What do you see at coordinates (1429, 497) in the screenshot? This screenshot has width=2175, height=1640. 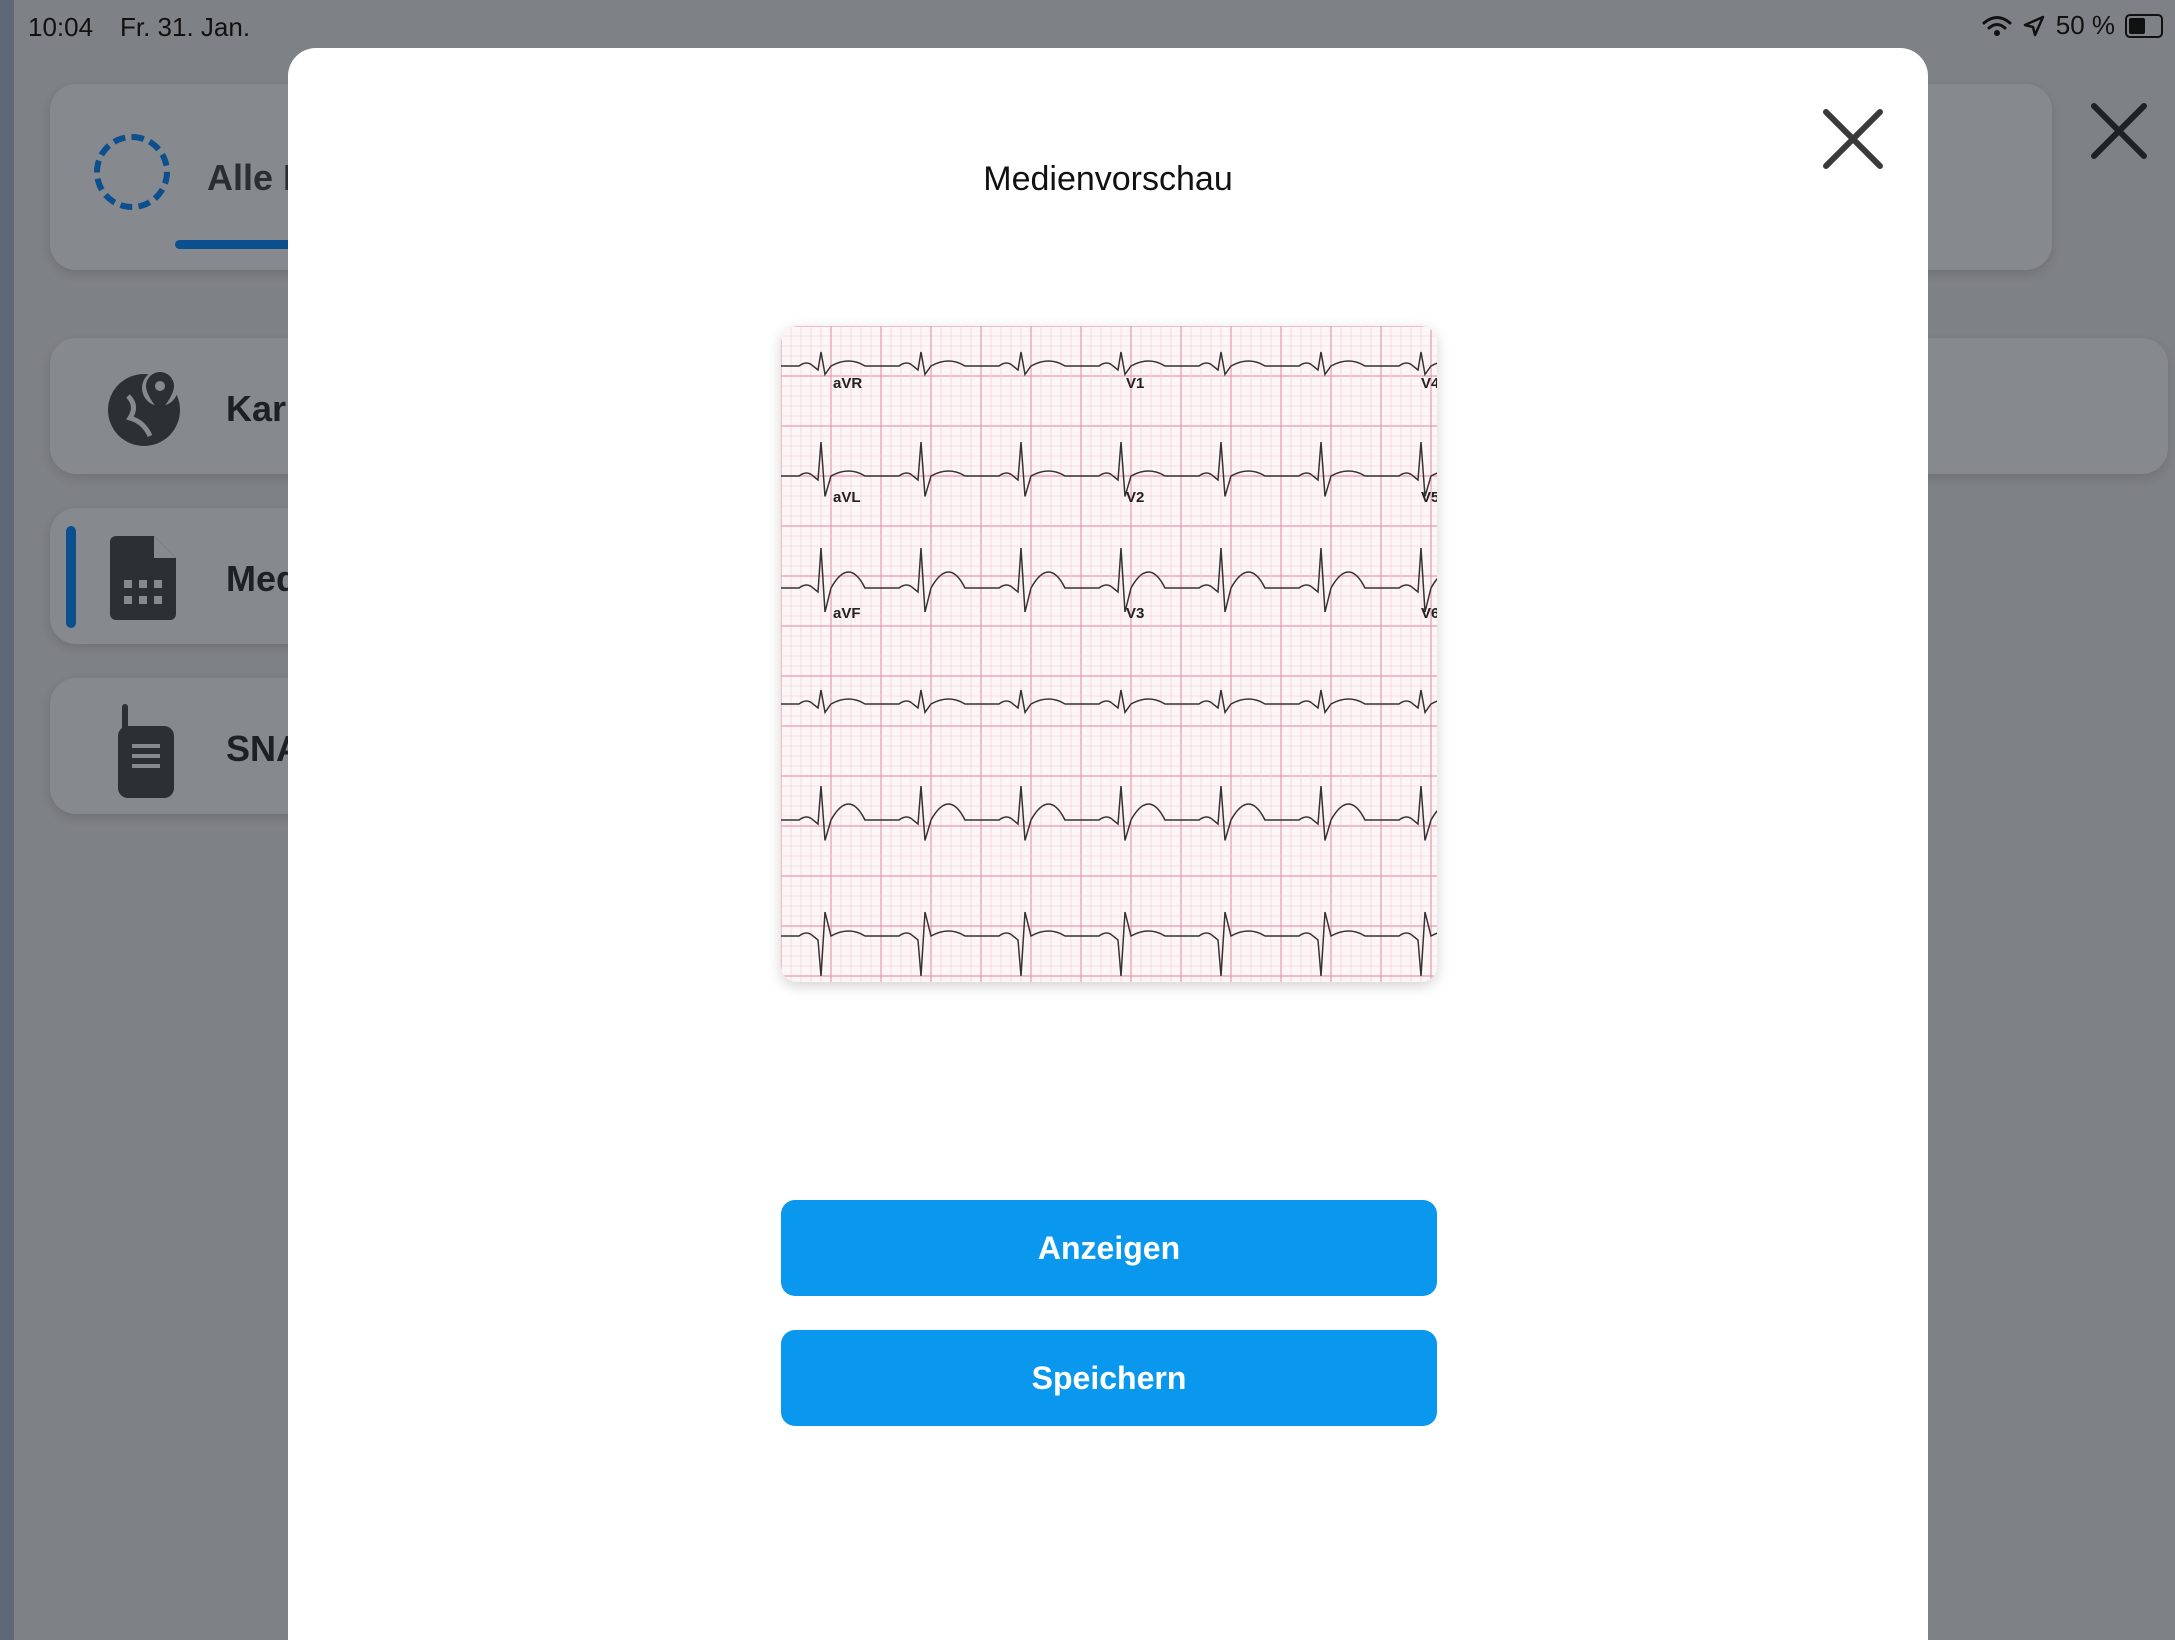 I see `ecg-lead-label: V5` at bounding box center [1429, 497].